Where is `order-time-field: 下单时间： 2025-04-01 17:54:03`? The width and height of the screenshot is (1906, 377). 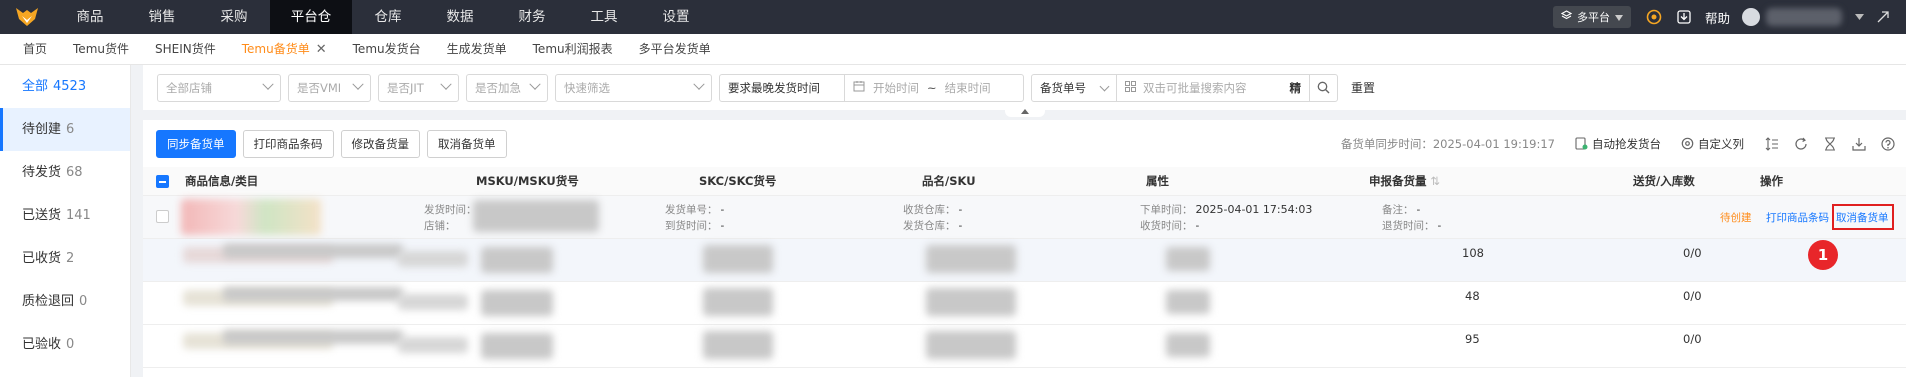
order-time-field: 下单时间： 2025-04-01 17:54:03 is located at coordinates (1226, 209).